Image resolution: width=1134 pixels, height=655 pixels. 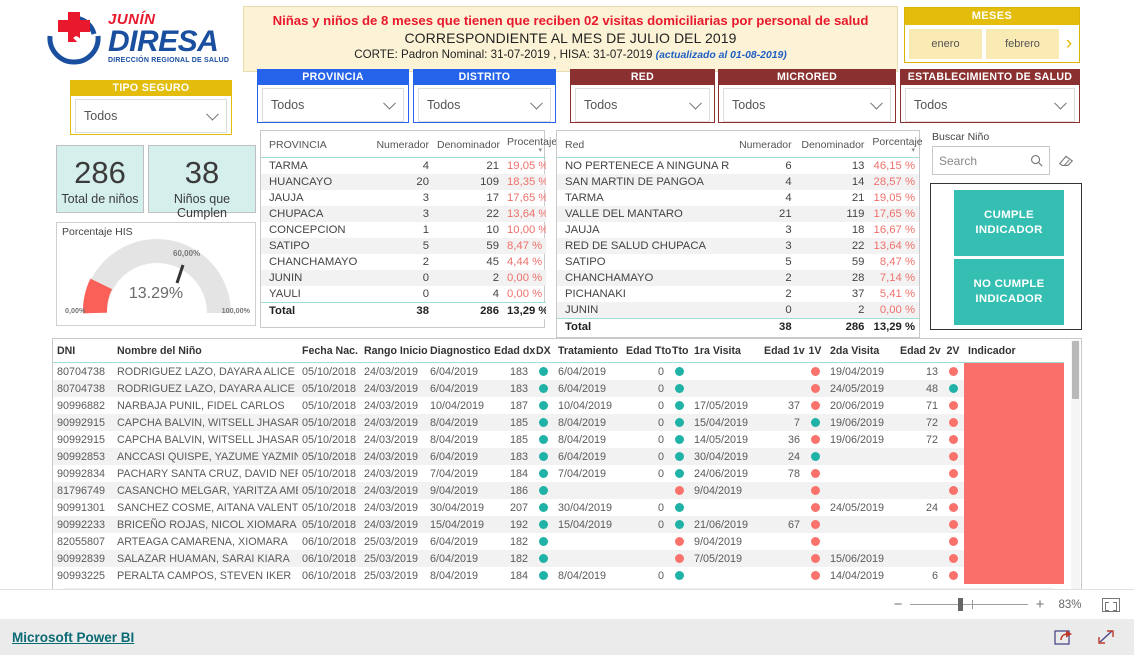 I want to click on slicer-provincia-dropdown: Todos, so click(x=333, y=105).